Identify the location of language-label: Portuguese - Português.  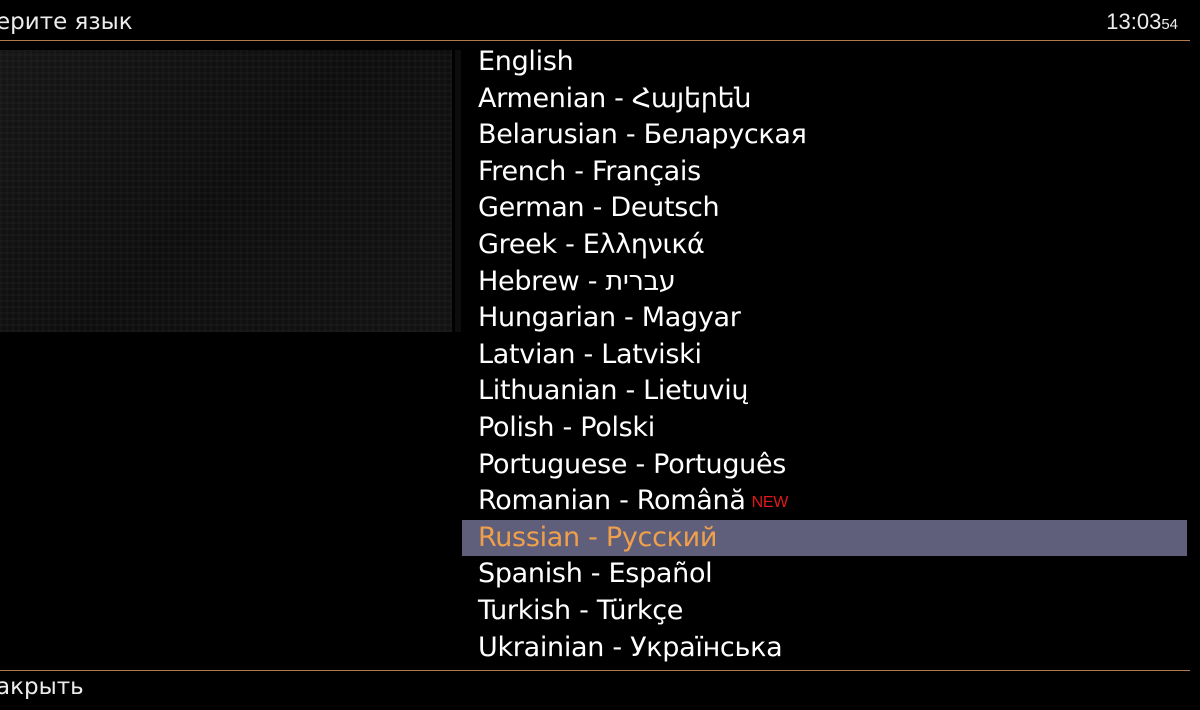
(632, 464).